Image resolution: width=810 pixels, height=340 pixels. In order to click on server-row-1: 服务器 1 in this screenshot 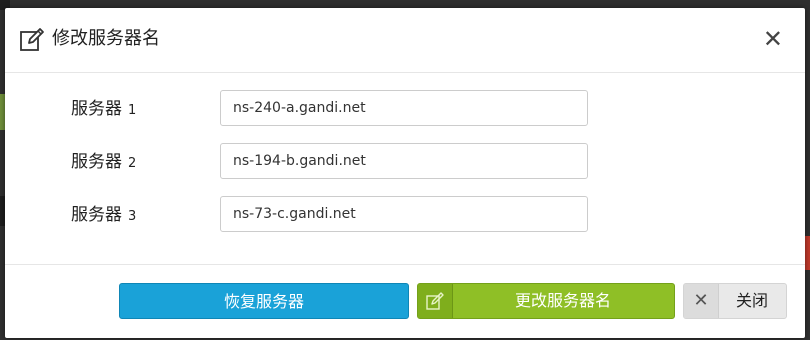, I will do `click(405, 110)`.